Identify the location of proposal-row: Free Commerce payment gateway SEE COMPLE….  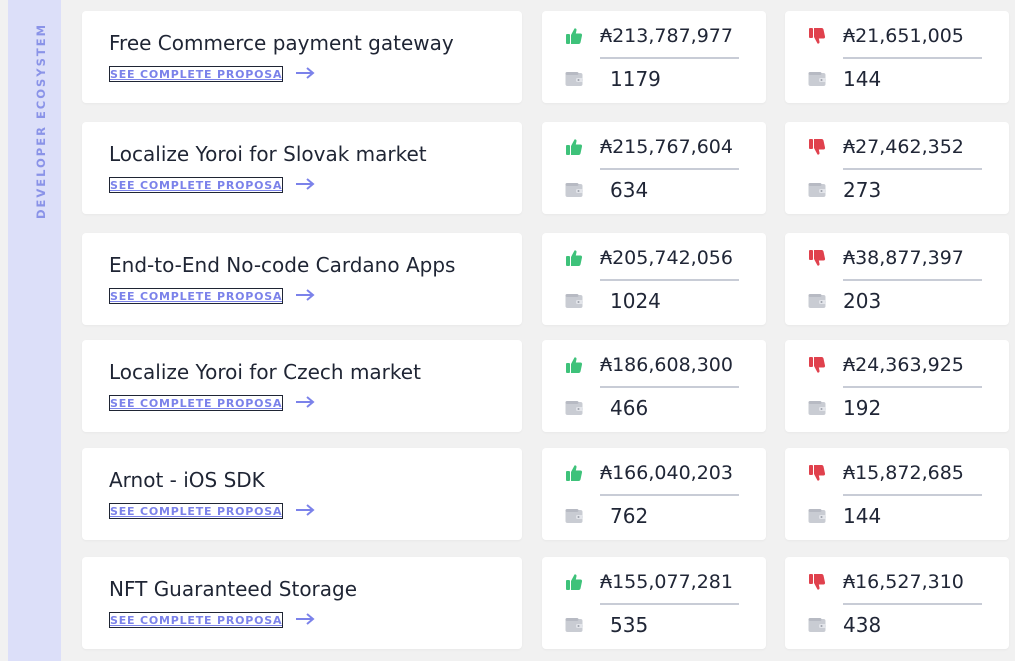
(507, 57).